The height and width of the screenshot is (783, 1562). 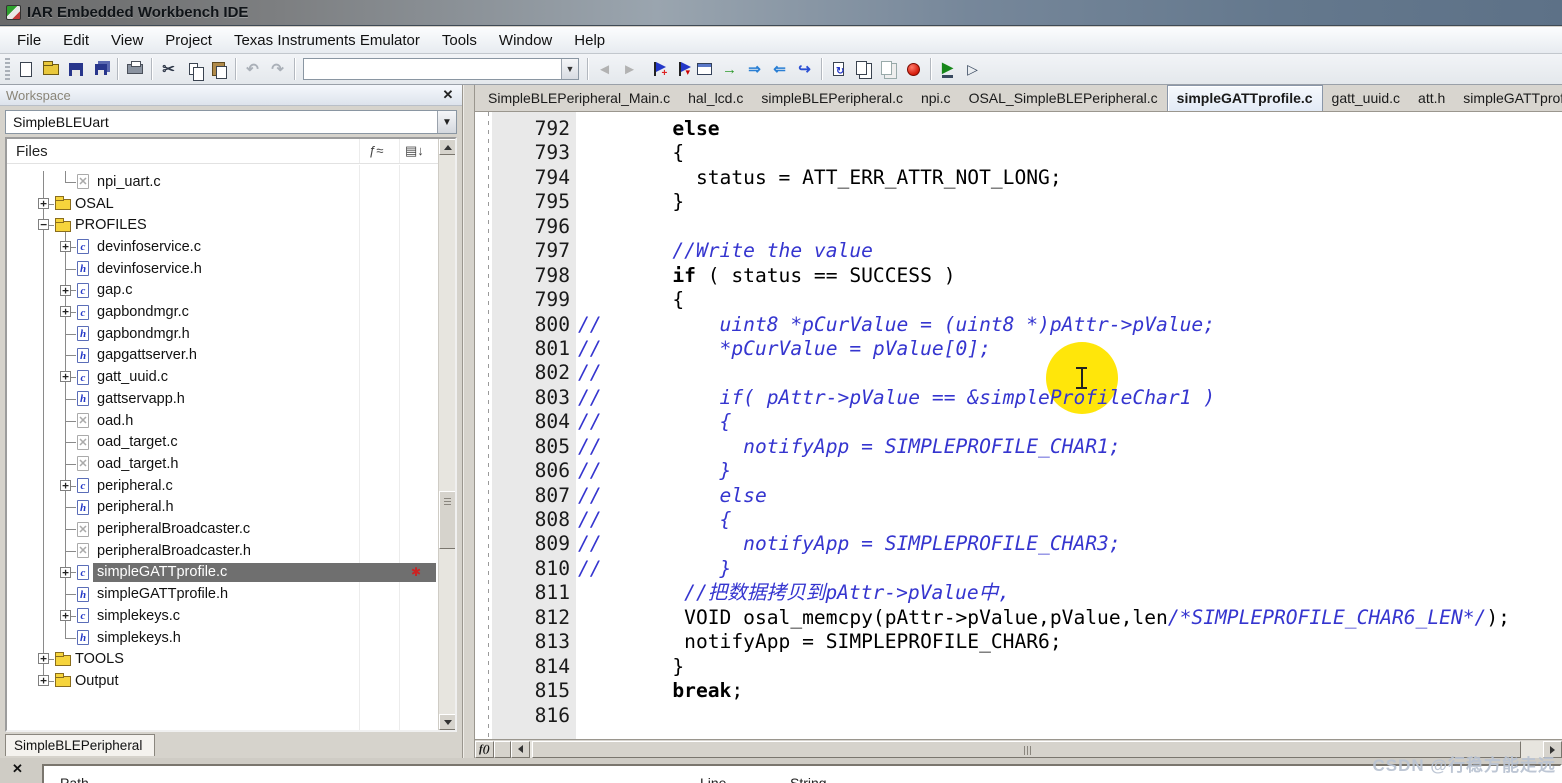 What do you see at coordinates (222, 638) in the screenshot?
I see `tree-item-simplekeys-h: h simplekeys.h` at bounding box center [222, 638].